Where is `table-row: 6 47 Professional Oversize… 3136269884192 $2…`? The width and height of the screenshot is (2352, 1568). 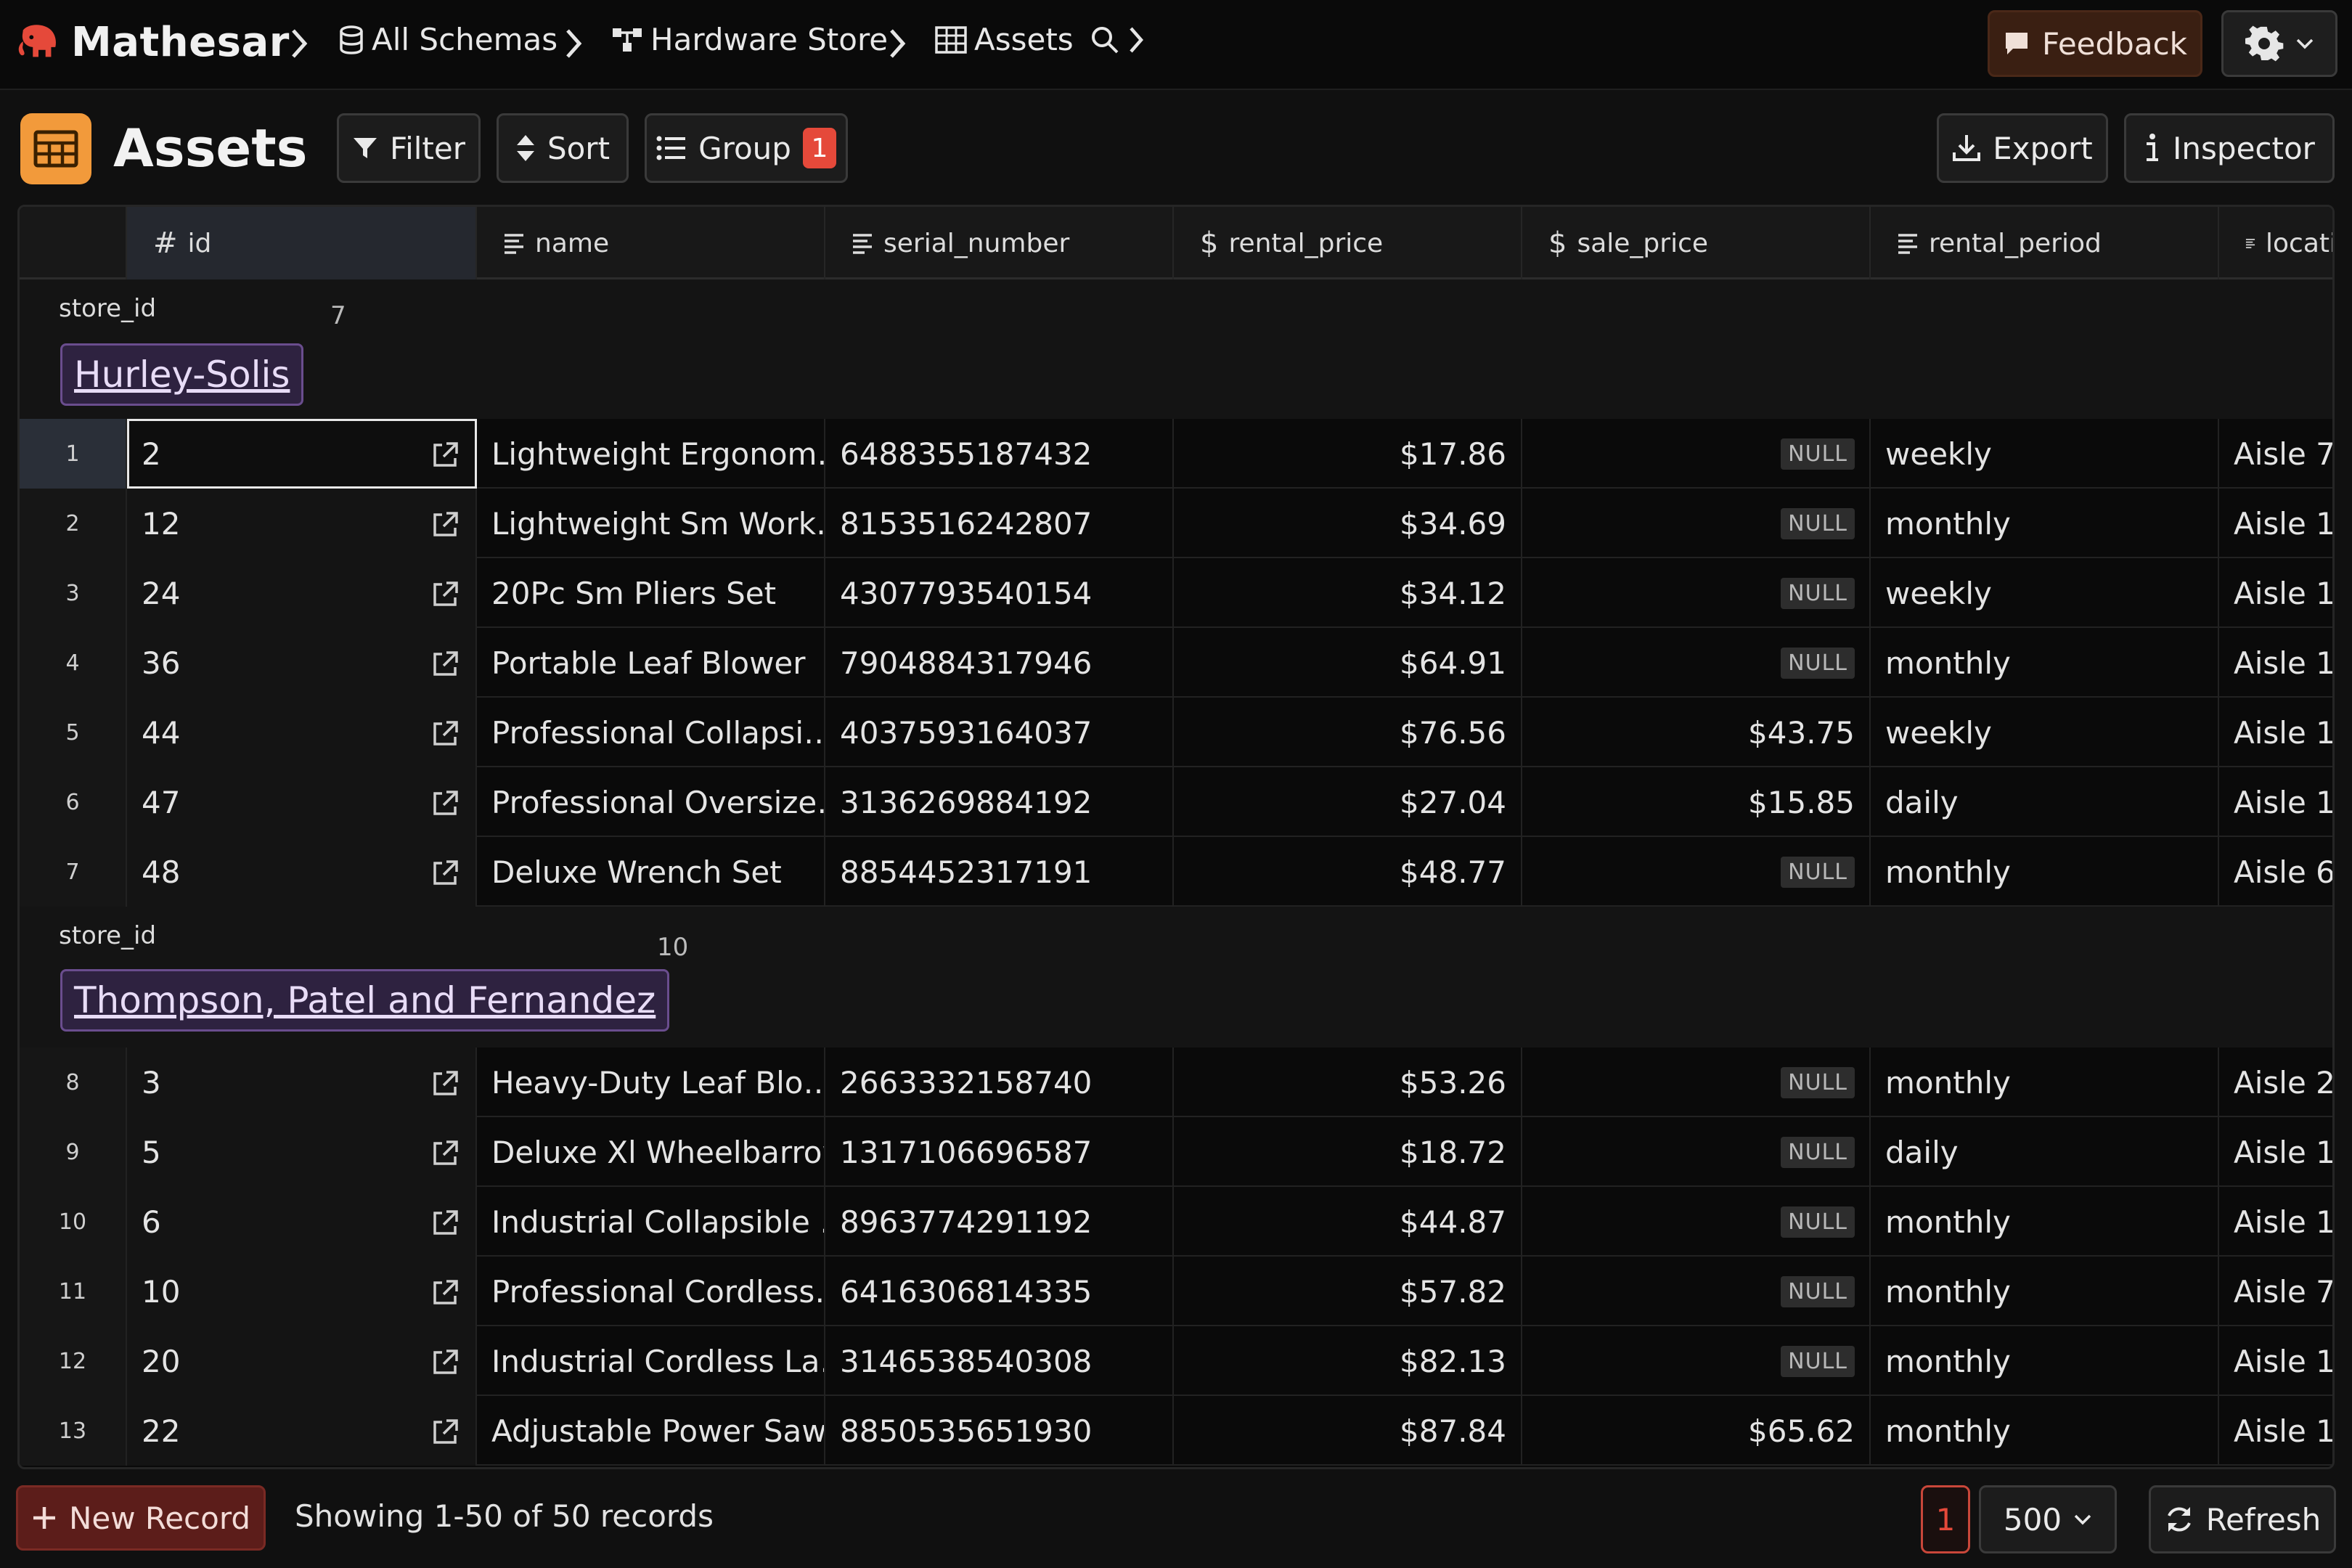 table-row: 6 47 Professional Oversize… 3136269884192 $2… is located at coordinates (1176, 802).